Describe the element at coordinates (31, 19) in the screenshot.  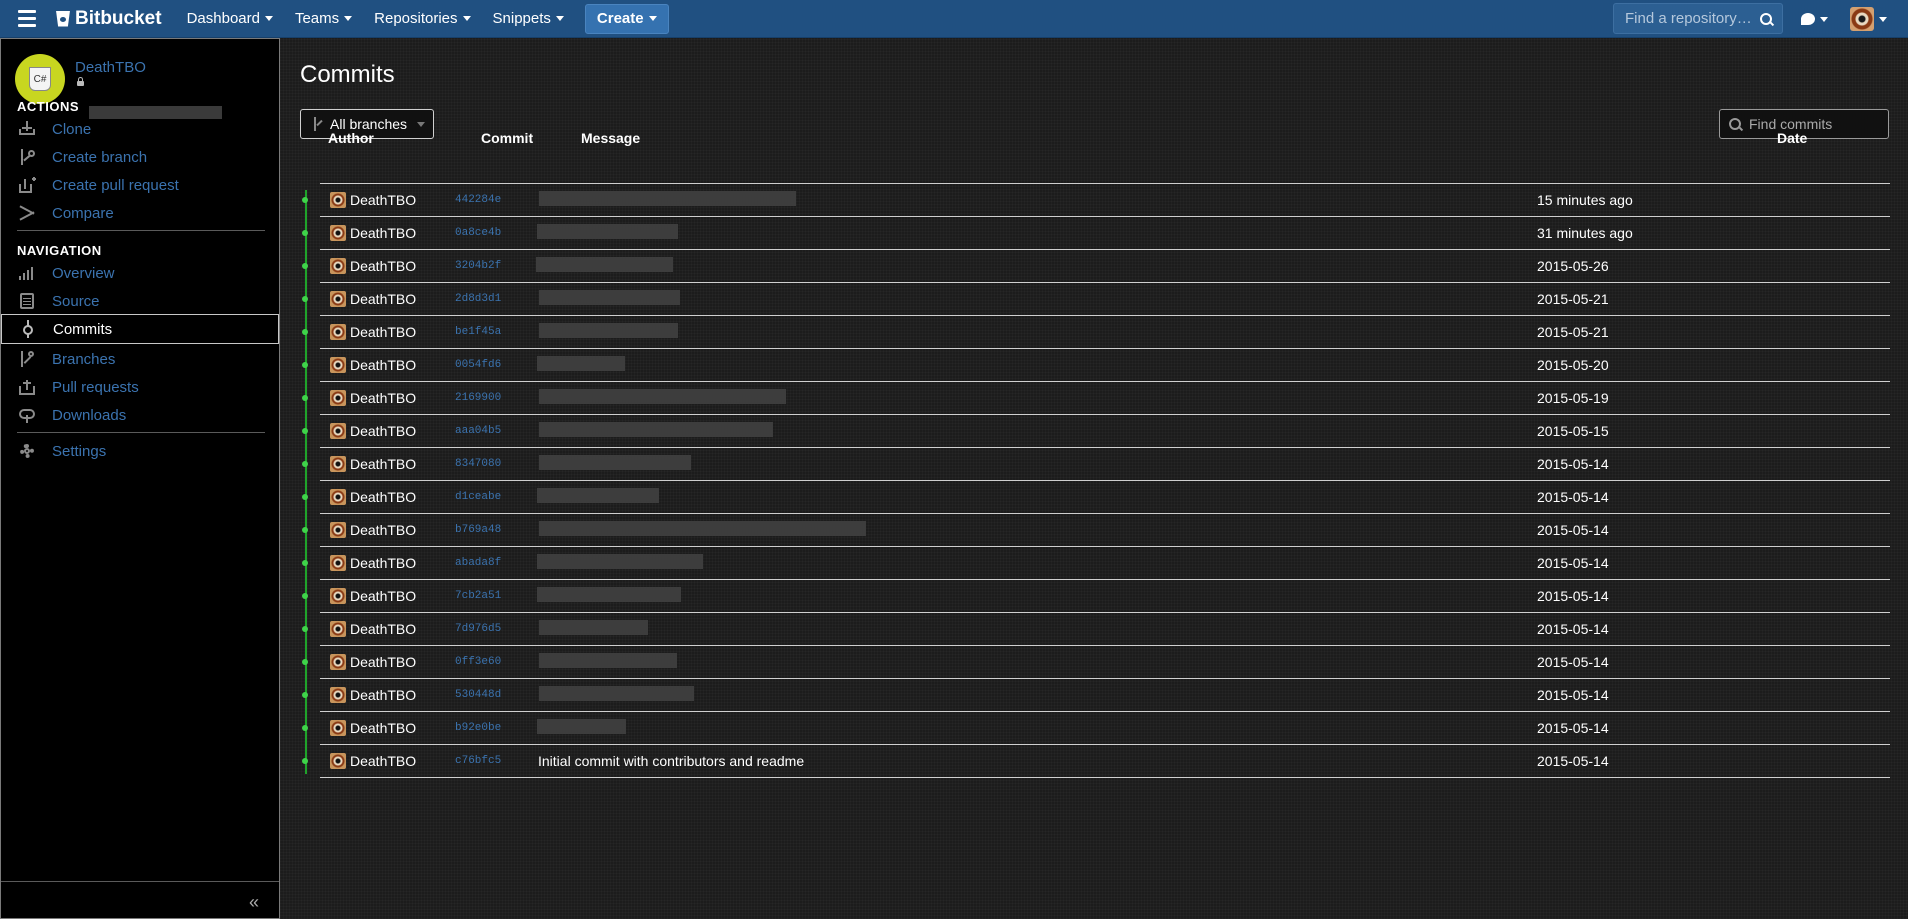
I see `menu-icon` at that location.